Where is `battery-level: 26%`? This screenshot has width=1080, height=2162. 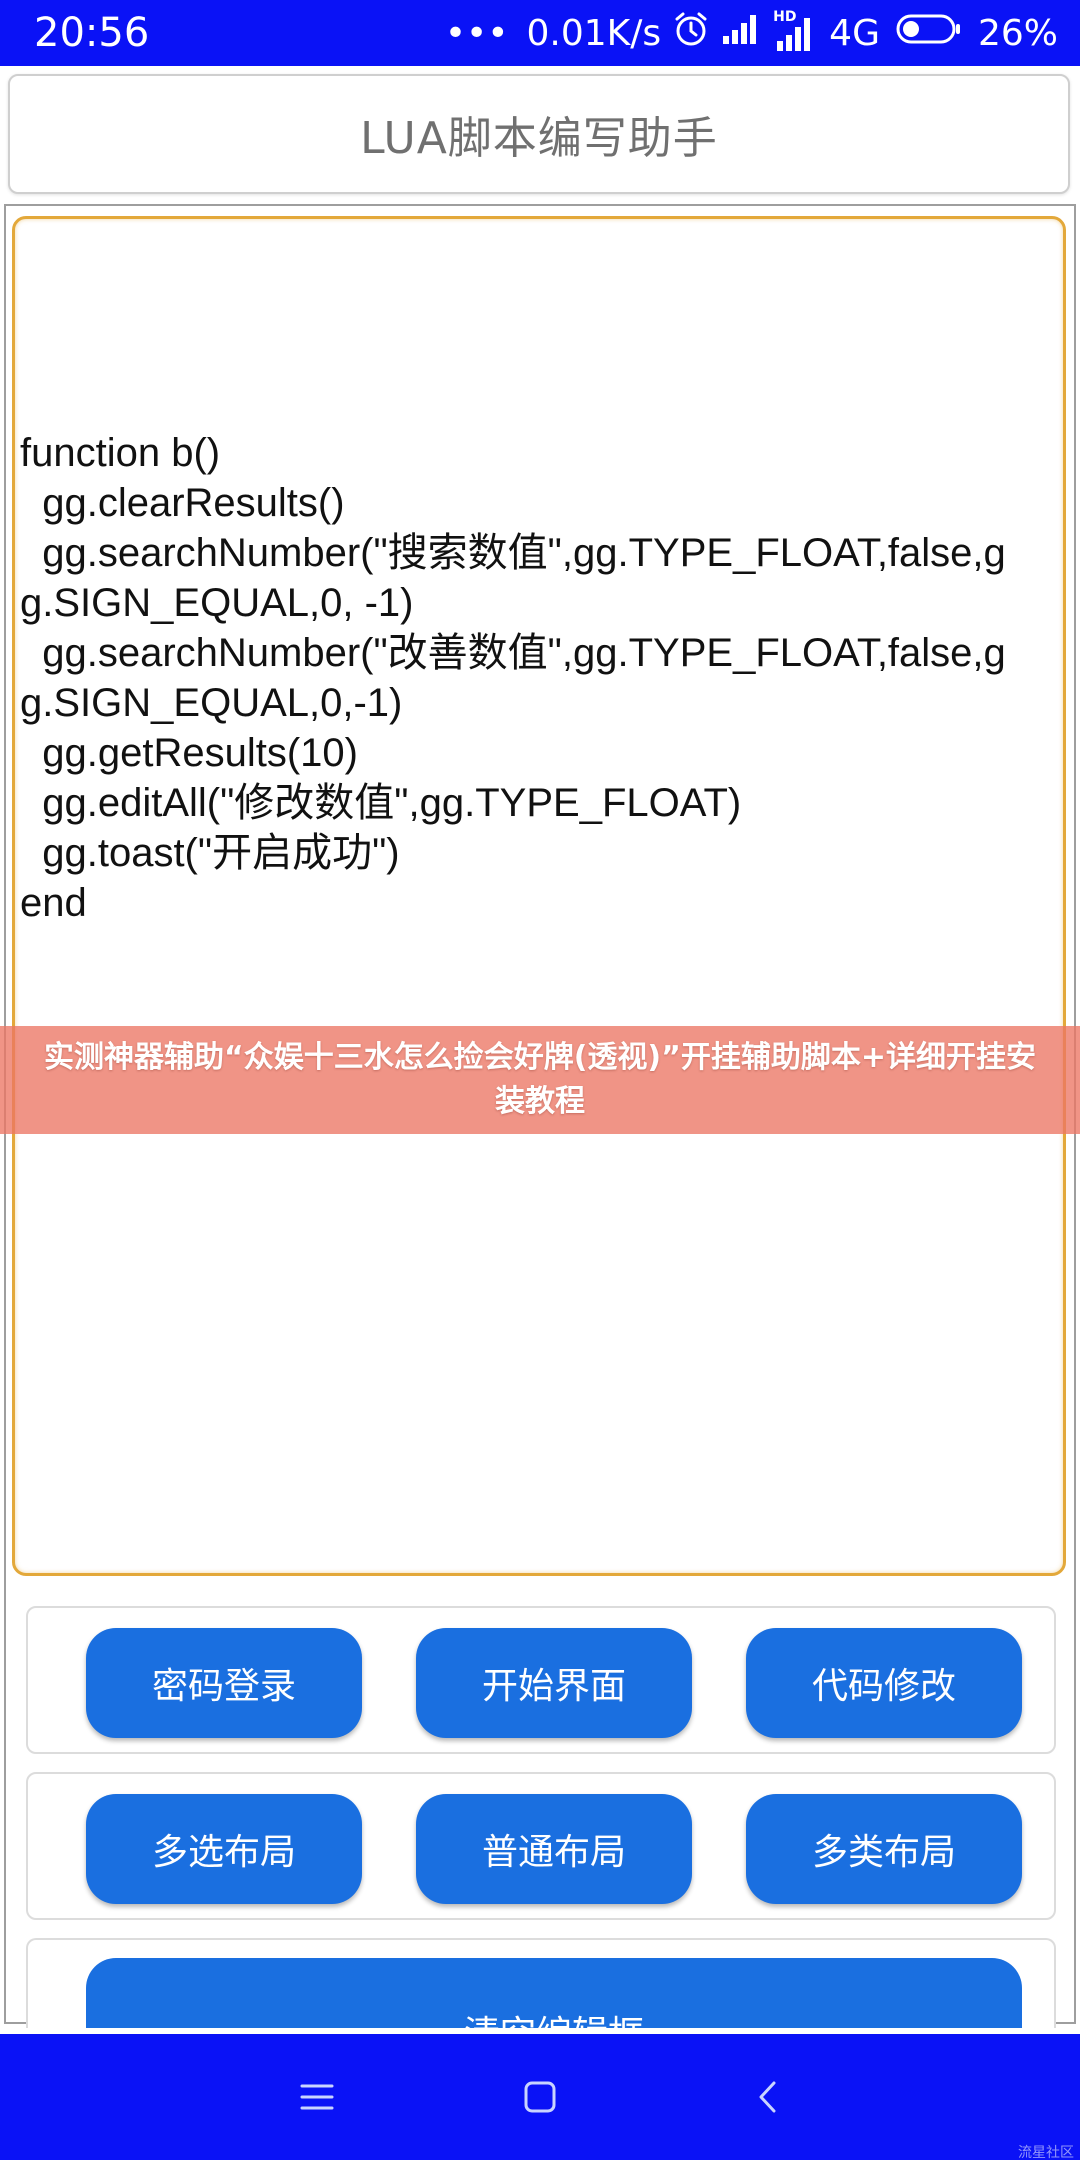
battery-level: 26% is located at coordinates (1017, 33).